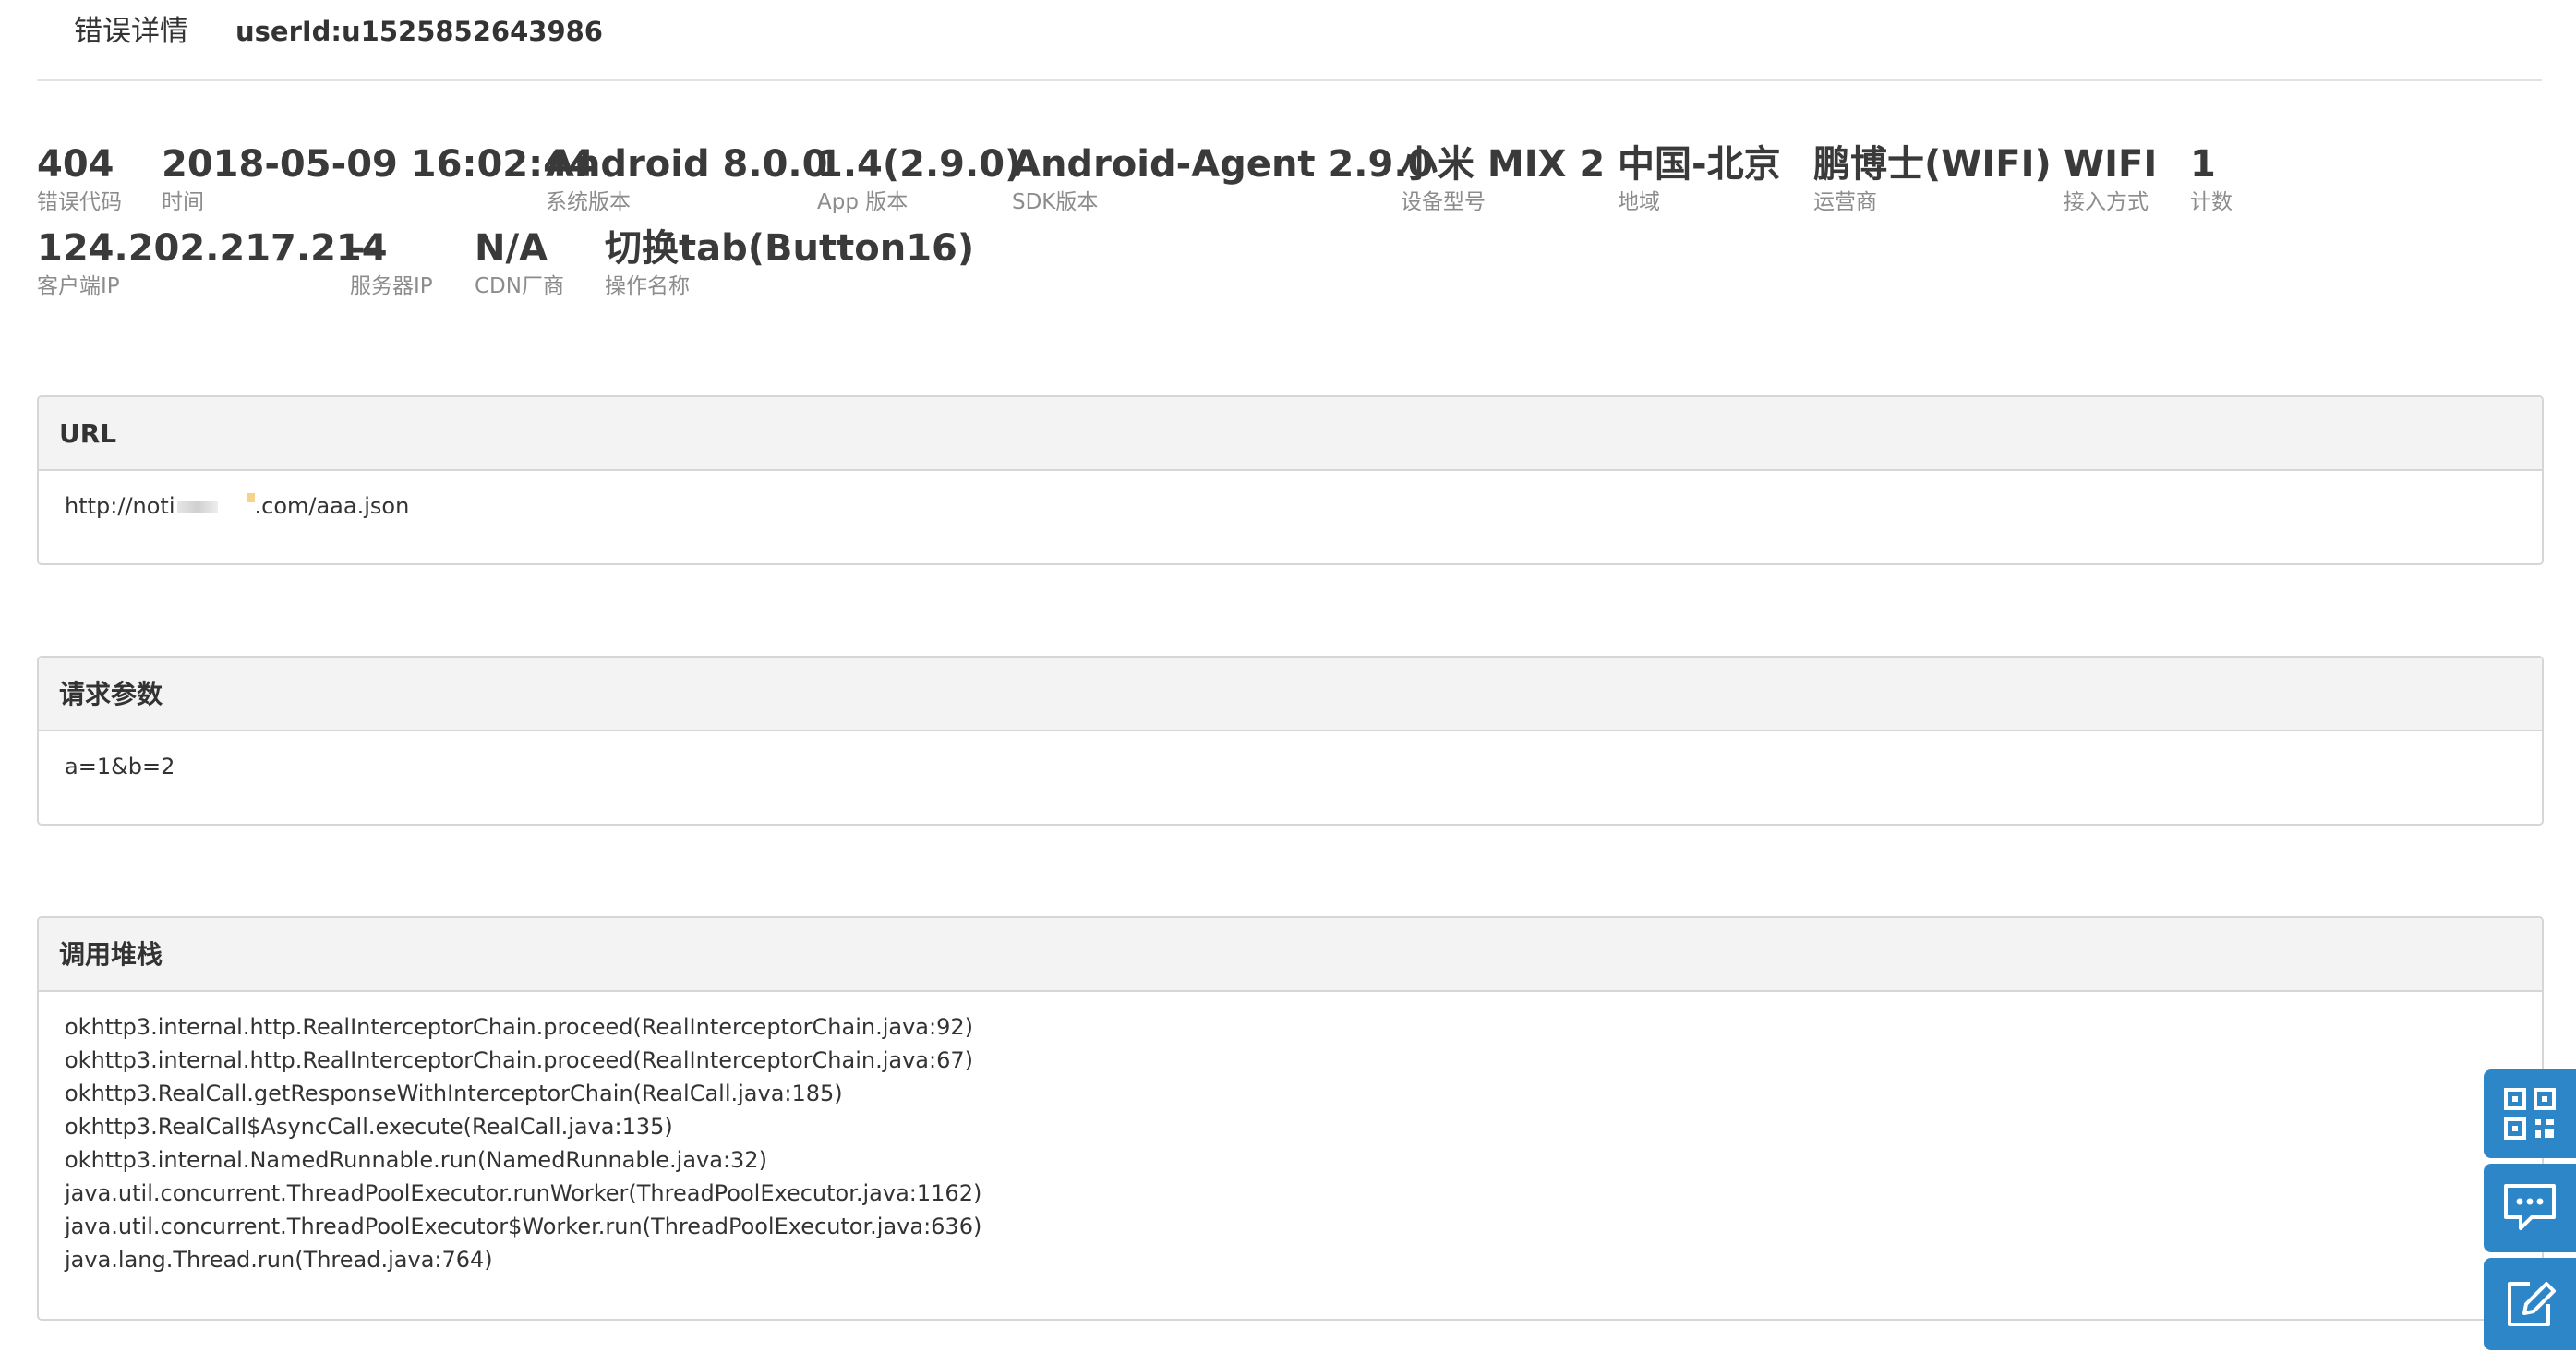 The height and width of the screenshot is (1365, 2576). Describe the element at coordinates (863, 202) in the screenshot. I see `metric-label: App 版本` at that location.